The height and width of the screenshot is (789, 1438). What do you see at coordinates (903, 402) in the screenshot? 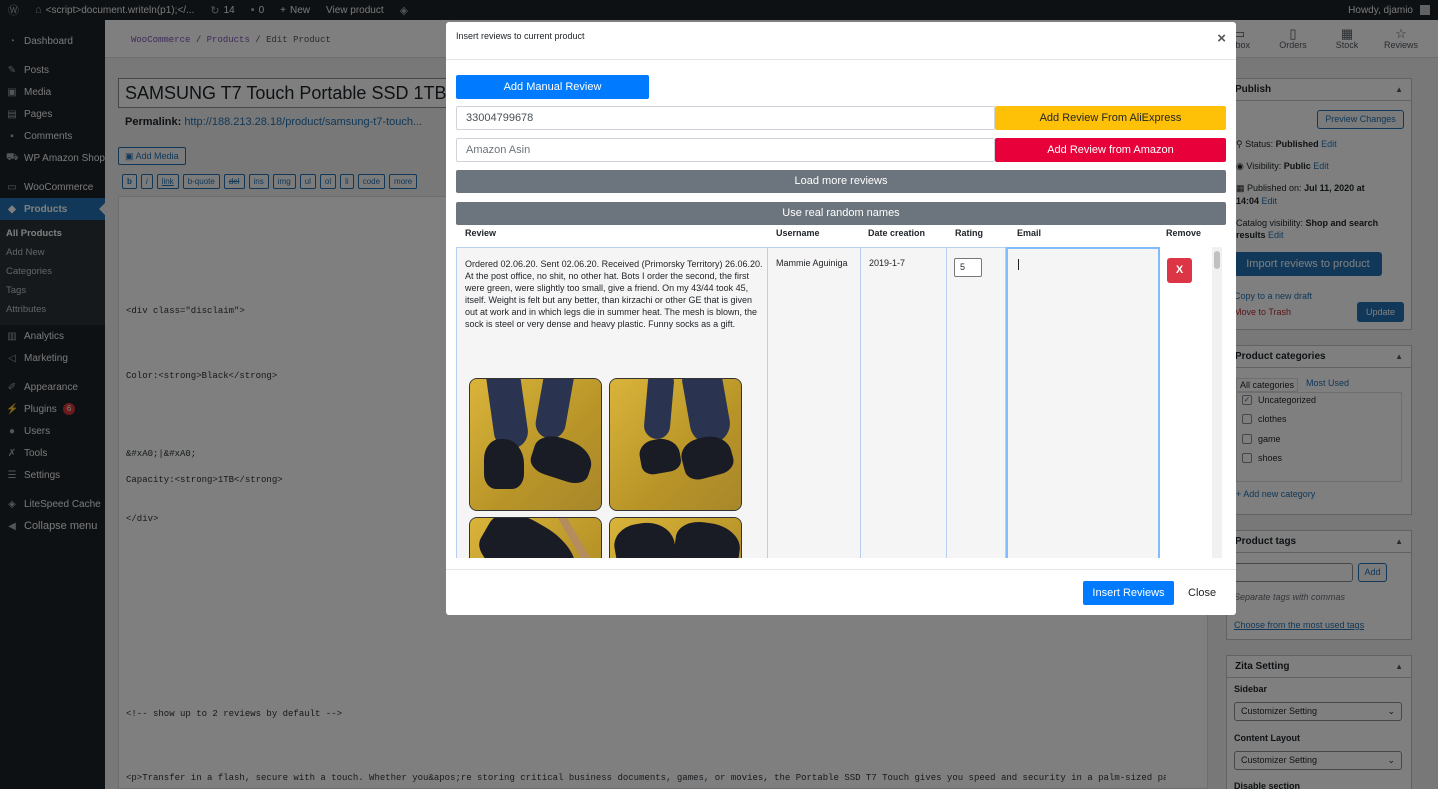
I see `date-cell` at bounding box center [903, 402].